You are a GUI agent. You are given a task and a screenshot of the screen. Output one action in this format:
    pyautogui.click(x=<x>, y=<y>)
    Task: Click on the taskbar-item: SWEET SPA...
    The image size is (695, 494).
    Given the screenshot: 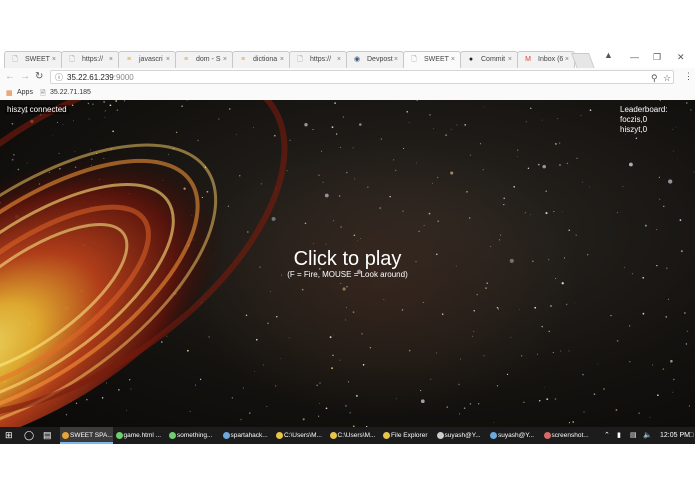 What is the action you would take?
    pyautogui.click(x=86, y=435)
    